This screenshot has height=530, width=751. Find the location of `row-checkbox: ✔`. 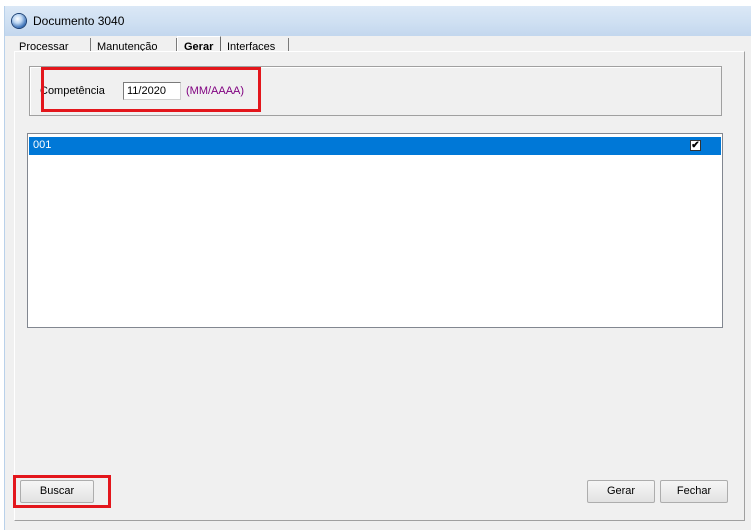

row-checkbox: ✔ is located at coordinates (695, 145).